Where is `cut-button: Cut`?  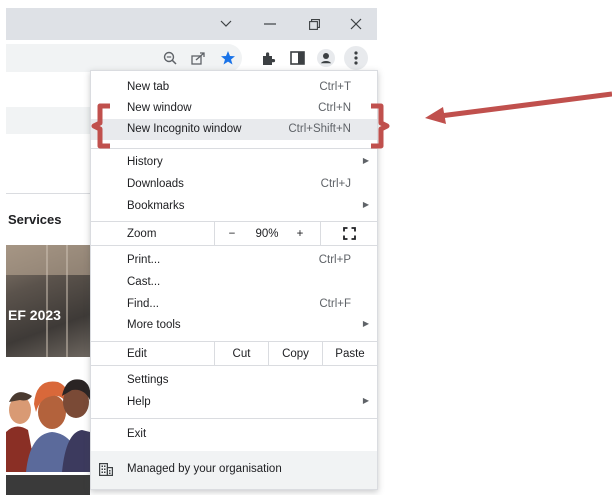 cut-button: Cut is located at coordinates (241, 353).